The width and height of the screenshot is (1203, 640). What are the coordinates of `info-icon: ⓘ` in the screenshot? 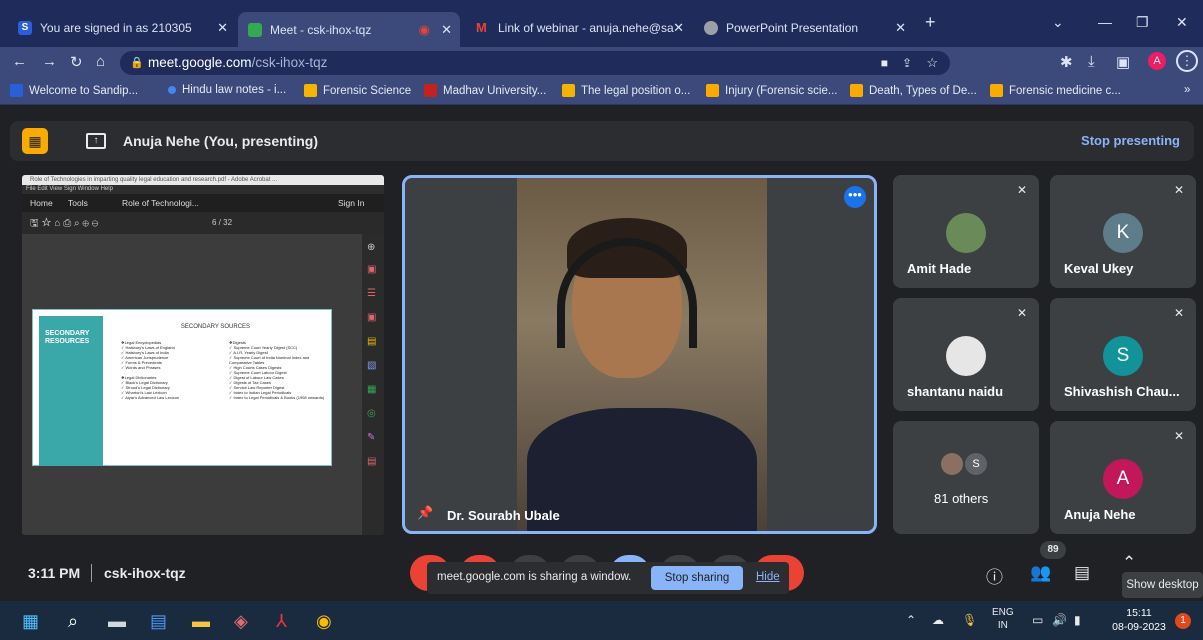 It's located at (994, 575).